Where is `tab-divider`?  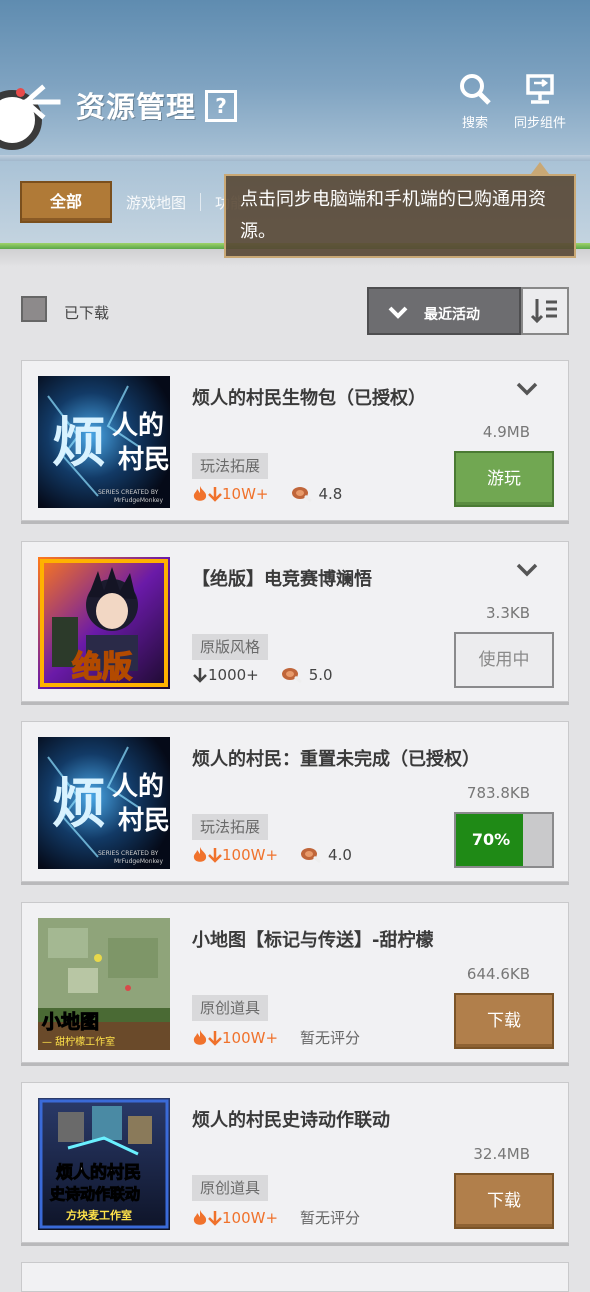
tab-divider is located at coordinates (201, 202).